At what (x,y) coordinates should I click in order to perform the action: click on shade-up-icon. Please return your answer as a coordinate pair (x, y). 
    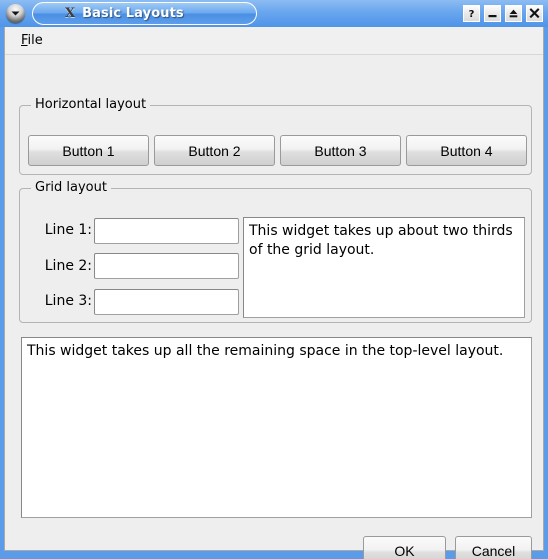
    Looking at the image, I should click on (513, 13).